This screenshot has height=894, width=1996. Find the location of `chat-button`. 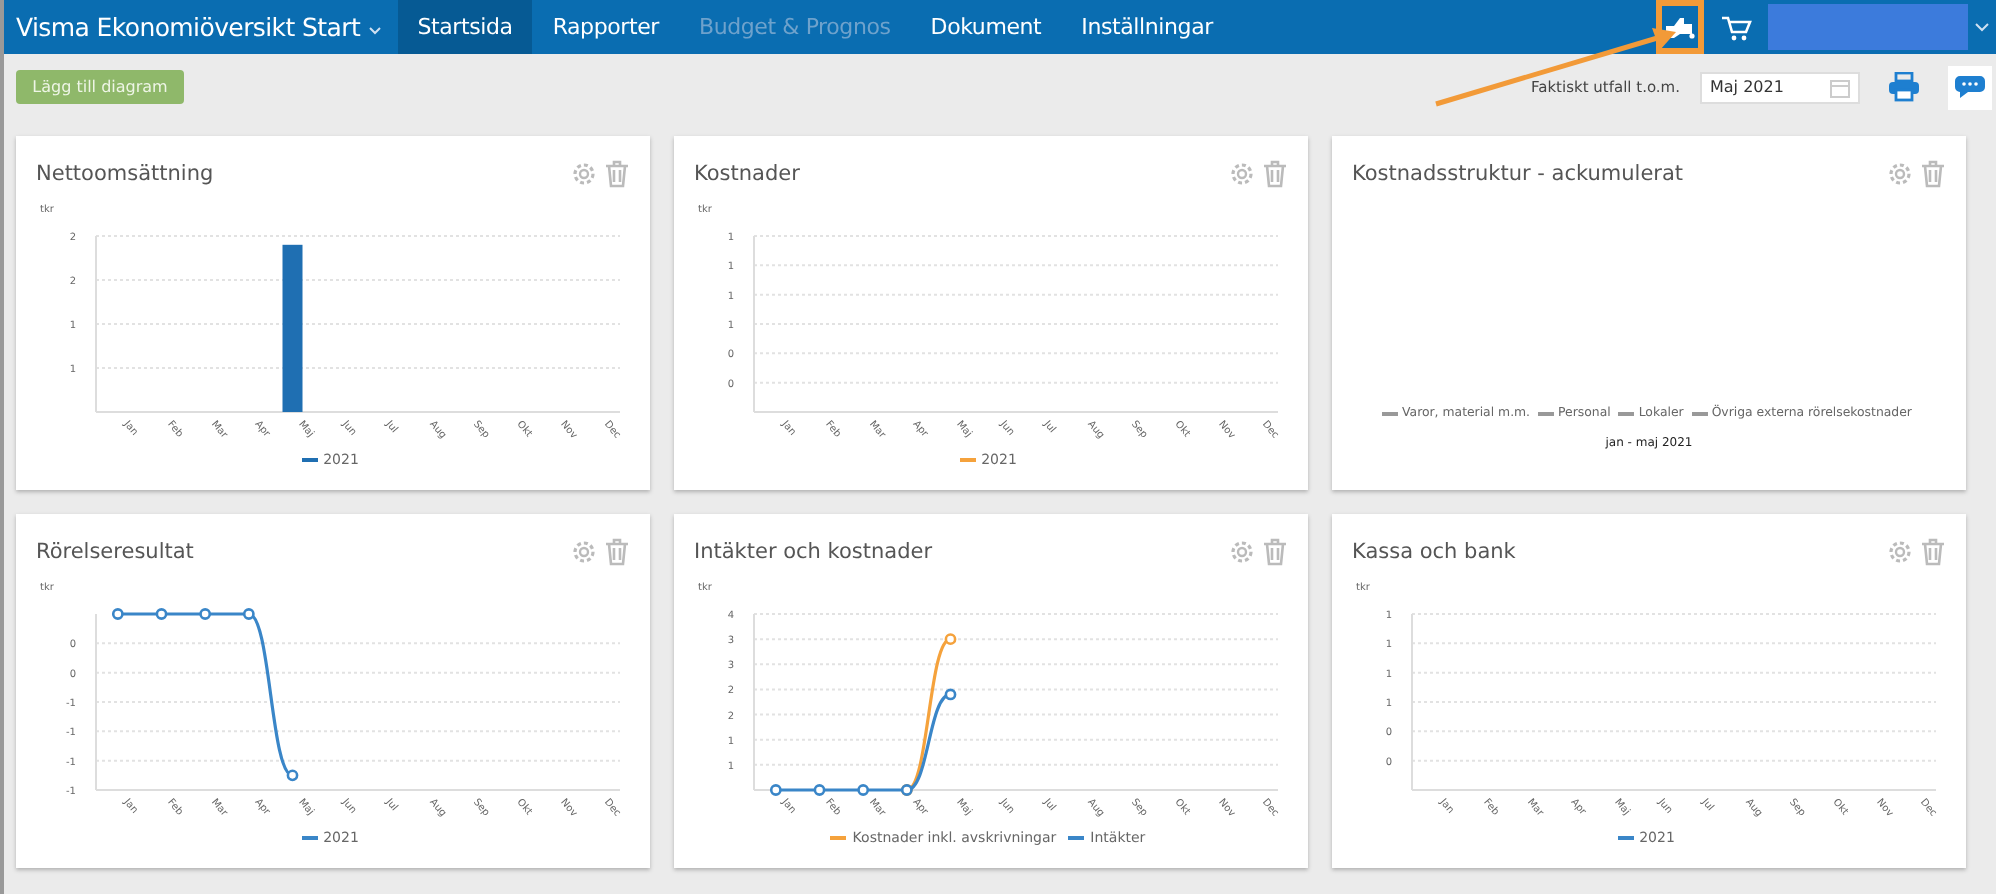

chat-button is located at coordinates (1970, 87).